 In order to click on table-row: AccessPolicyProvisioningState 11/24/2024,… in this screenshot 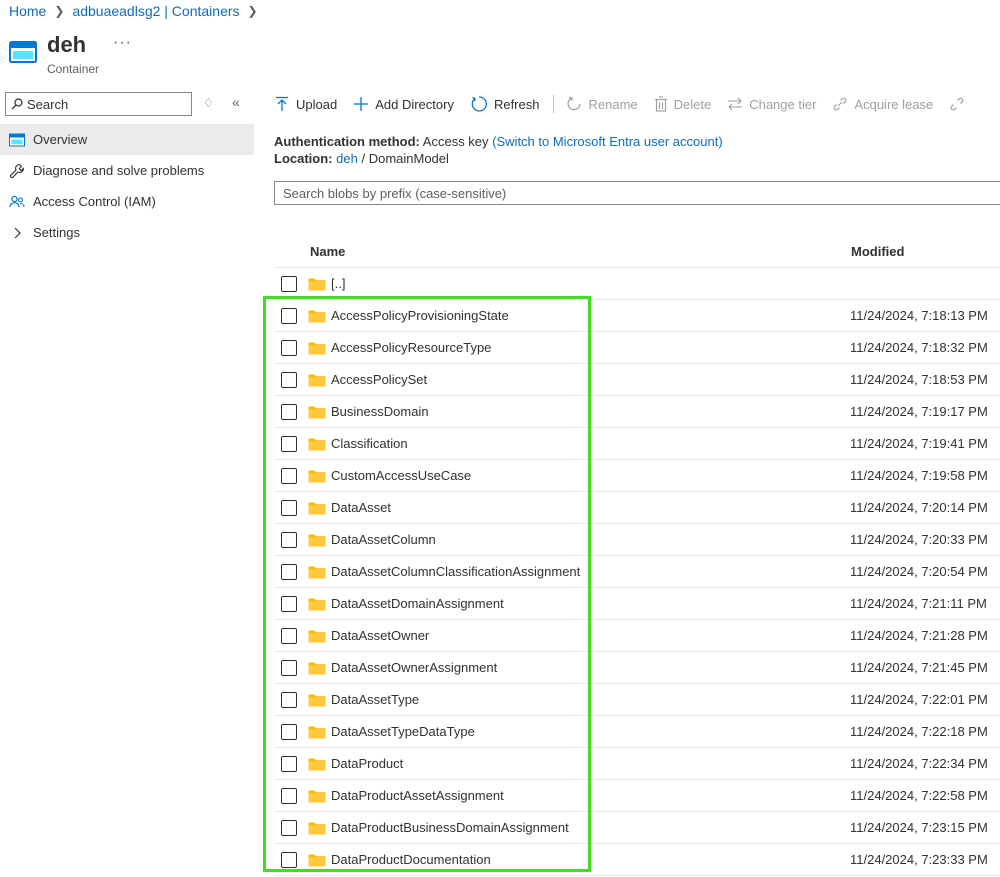, I will do `click(637, 316)`.